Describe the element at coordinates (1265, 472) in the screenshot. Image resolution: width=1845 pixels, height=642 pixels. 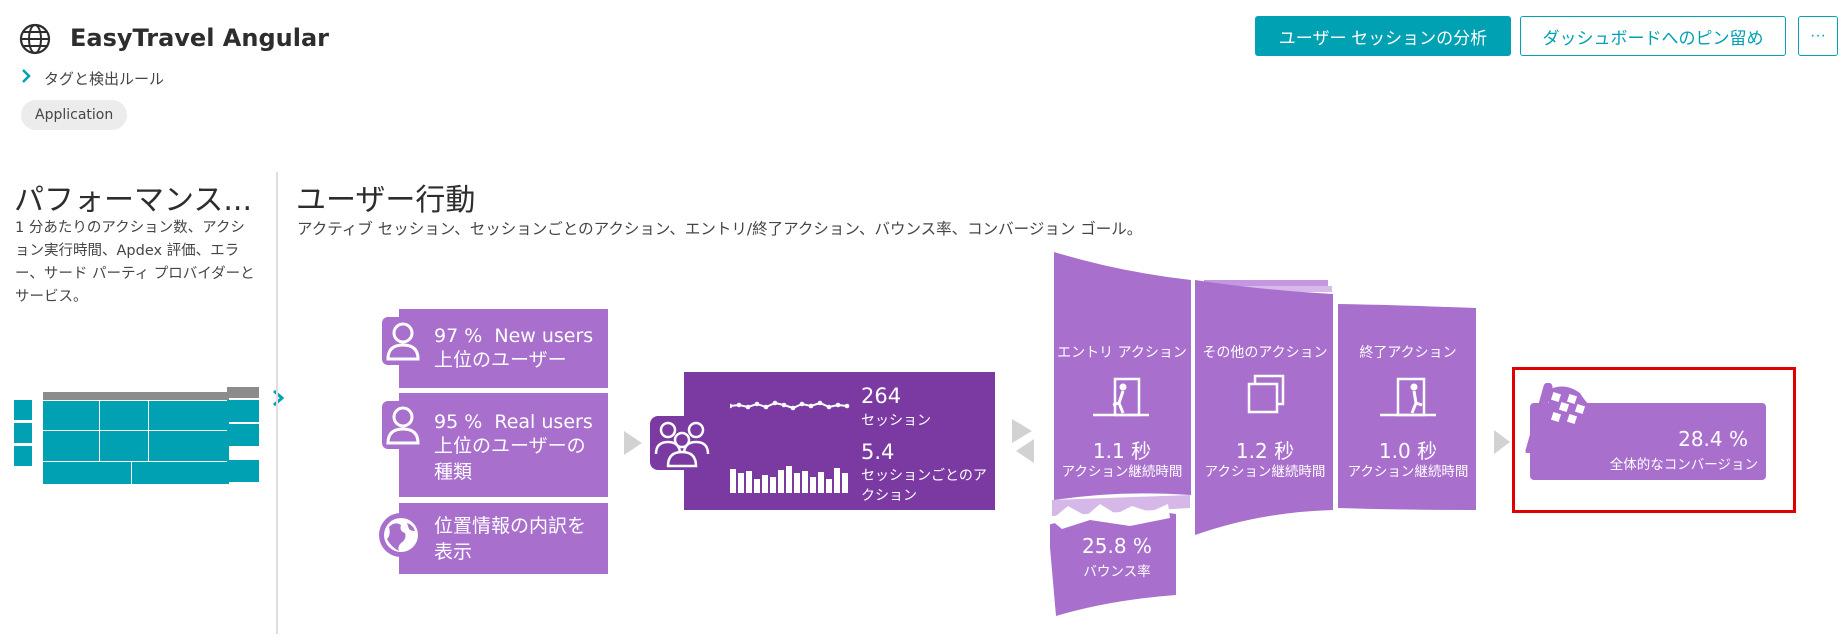
I see `other-actions-label: アクション継続時間` at that location.